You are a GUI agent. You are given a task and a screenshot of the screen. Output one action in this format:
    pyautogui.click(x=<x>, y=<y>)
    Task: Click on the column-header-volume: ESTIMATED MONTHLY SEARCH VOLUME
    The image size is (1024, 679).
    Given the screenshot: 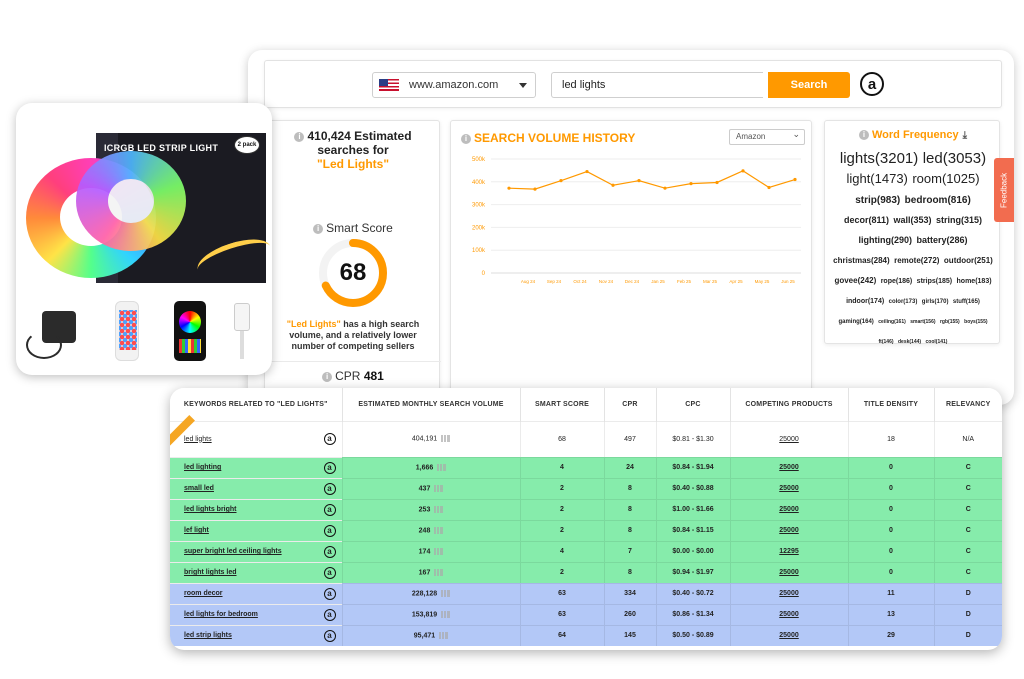 What is the action you would take?
    pyautogui.click(x=431, y=404)
    